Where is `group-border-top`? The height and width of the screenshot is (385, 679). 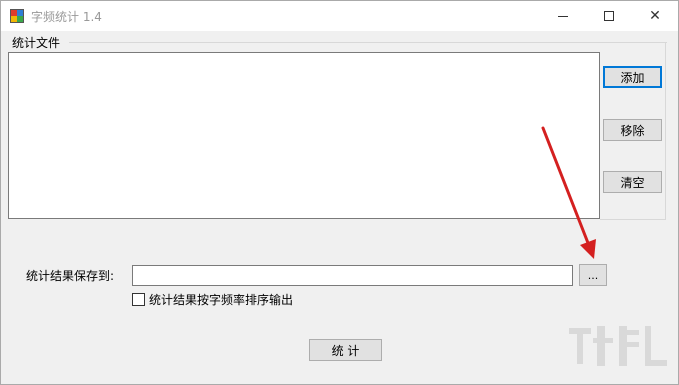 group-border-top is located at coordinates (368, 42).